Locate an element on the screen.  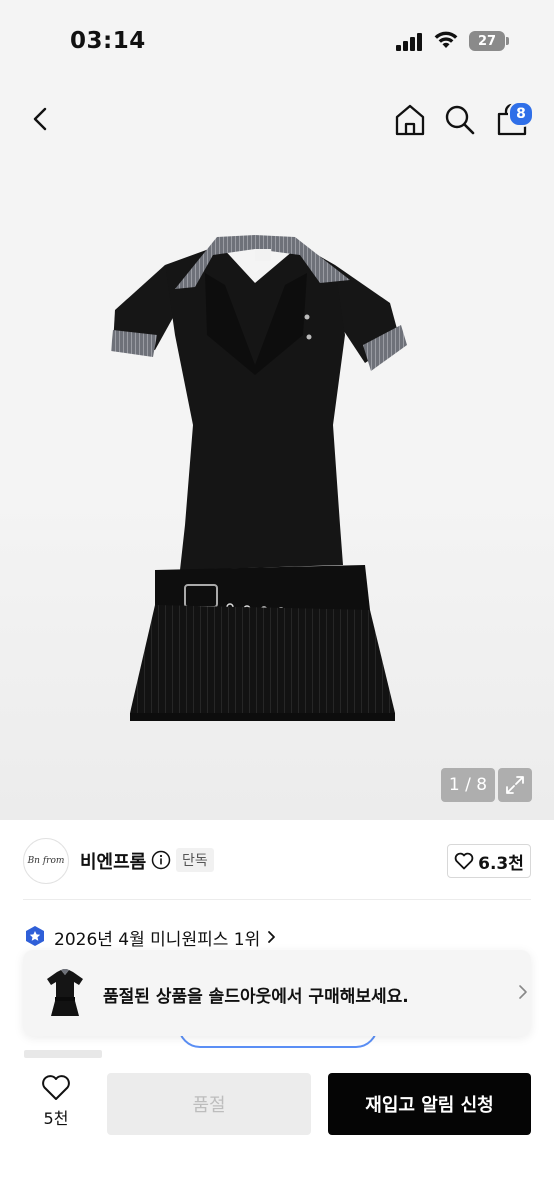
ranking-badge-icon is located at coordinates (35, 936).